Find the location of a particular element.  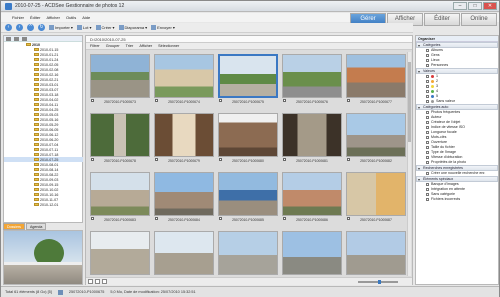

photo-thumbnail: 25072010-P1000678 is located at coordinates (120, 141).